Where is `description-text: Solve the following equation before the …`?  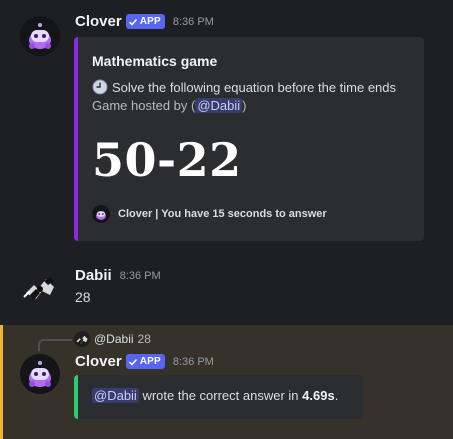 description-text: Solve the following equation before the … is located at coordinates (254, 87).